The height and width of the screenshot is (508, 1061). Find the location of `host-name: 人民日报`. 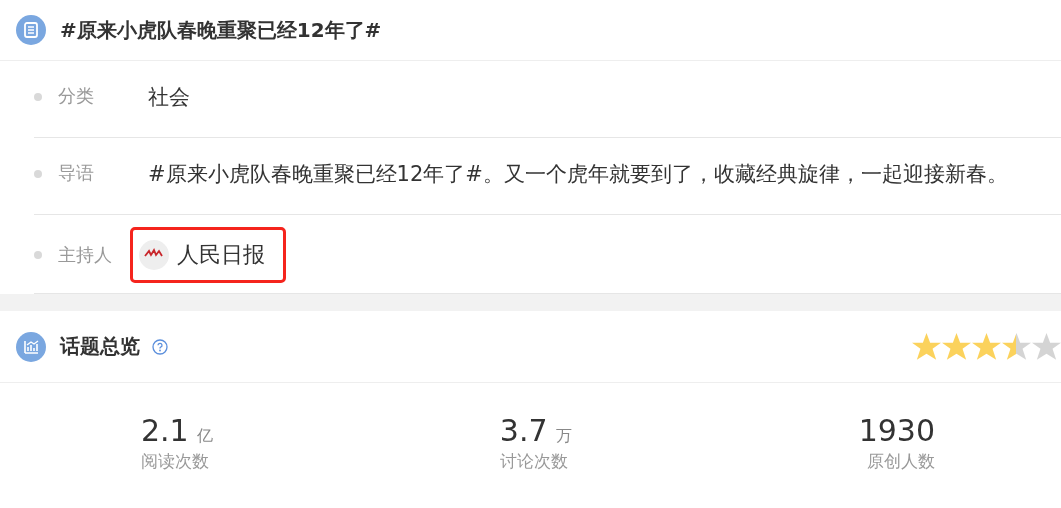

host-name: 人民日报 is located at coordinates (221, 255).